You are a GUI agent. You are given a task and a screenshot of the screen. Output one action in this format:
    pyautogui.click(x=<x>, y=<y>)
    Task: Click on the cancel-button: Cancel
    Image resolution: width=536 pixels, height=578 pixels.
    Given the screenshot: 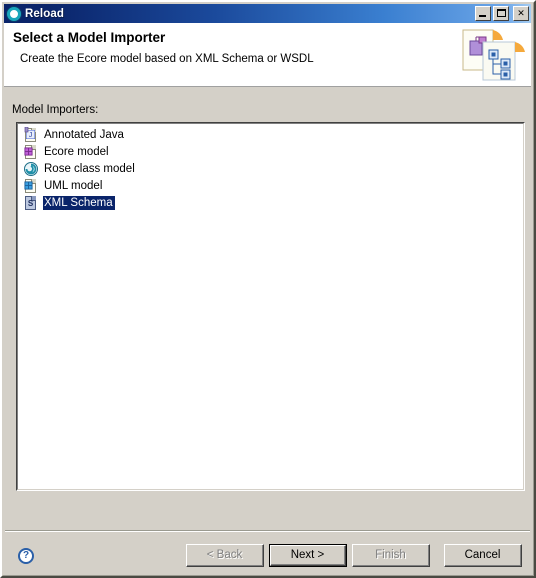 What is the action you would take?
    pyautogui.click(x=483, y=555)
    